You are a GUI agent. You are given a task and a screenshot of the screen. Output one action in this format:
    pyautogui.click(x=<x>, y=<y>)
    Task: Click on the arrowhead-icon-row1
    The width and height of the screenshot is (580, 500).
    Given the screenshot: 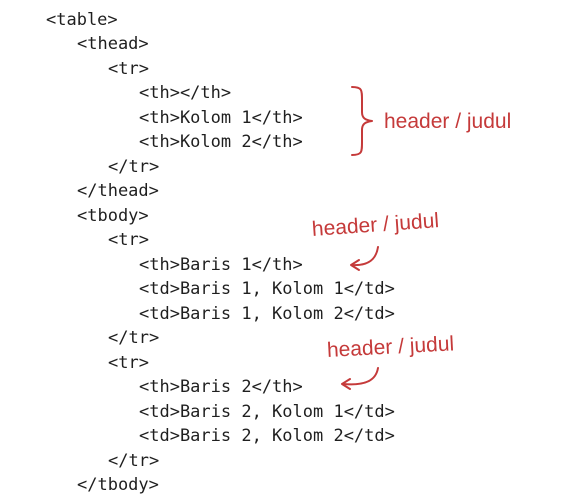 What is the action you would take?
    pyautogui.click(x=355, y=265)
    